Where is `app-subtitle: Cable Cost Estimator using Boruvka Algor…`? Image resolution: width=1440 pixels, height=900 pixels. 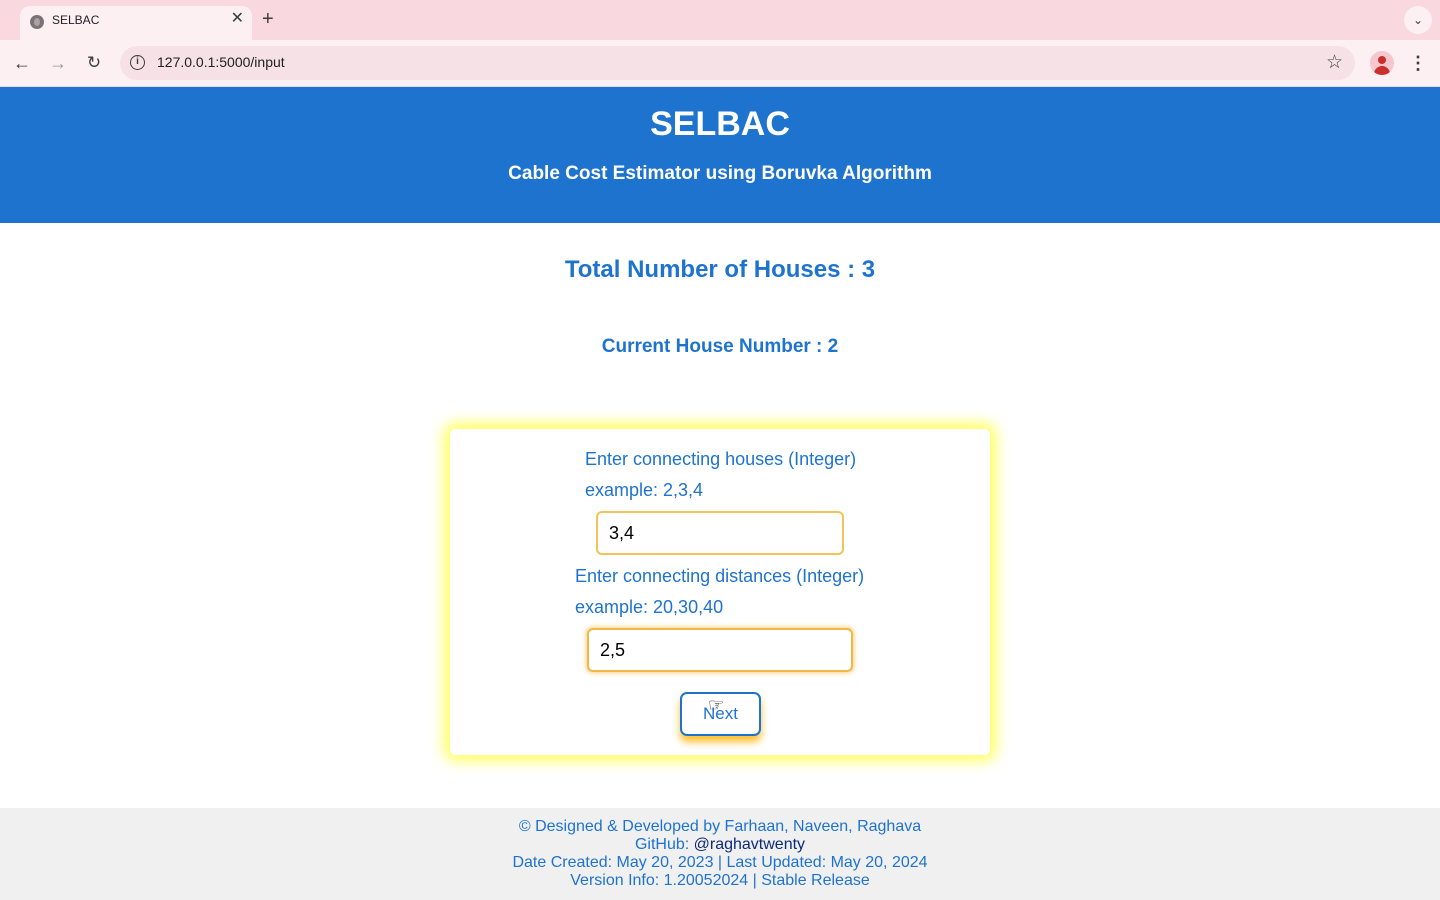 app-subtitle: Cable Cost Estimator using Boruvka Algor… is located at coordinates (720, 173).